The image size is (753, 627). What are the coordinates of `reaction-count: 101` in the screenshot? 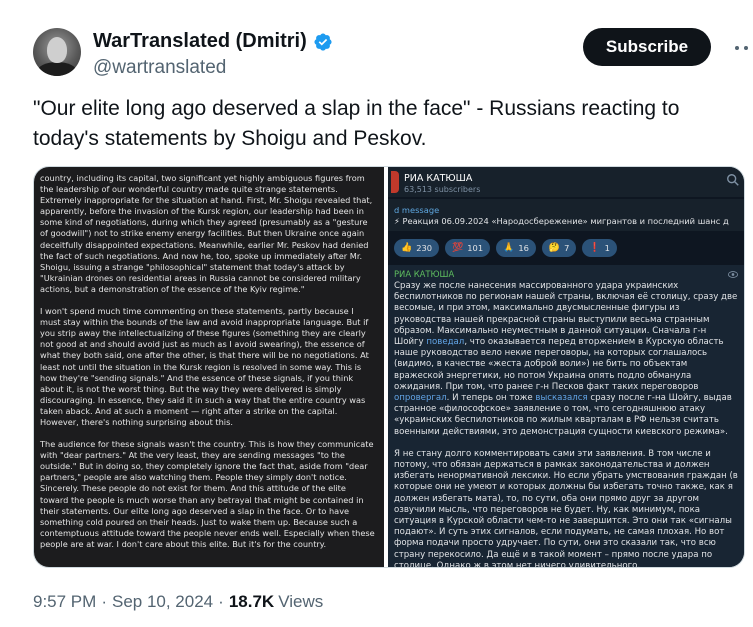 It's located at (475, 248).